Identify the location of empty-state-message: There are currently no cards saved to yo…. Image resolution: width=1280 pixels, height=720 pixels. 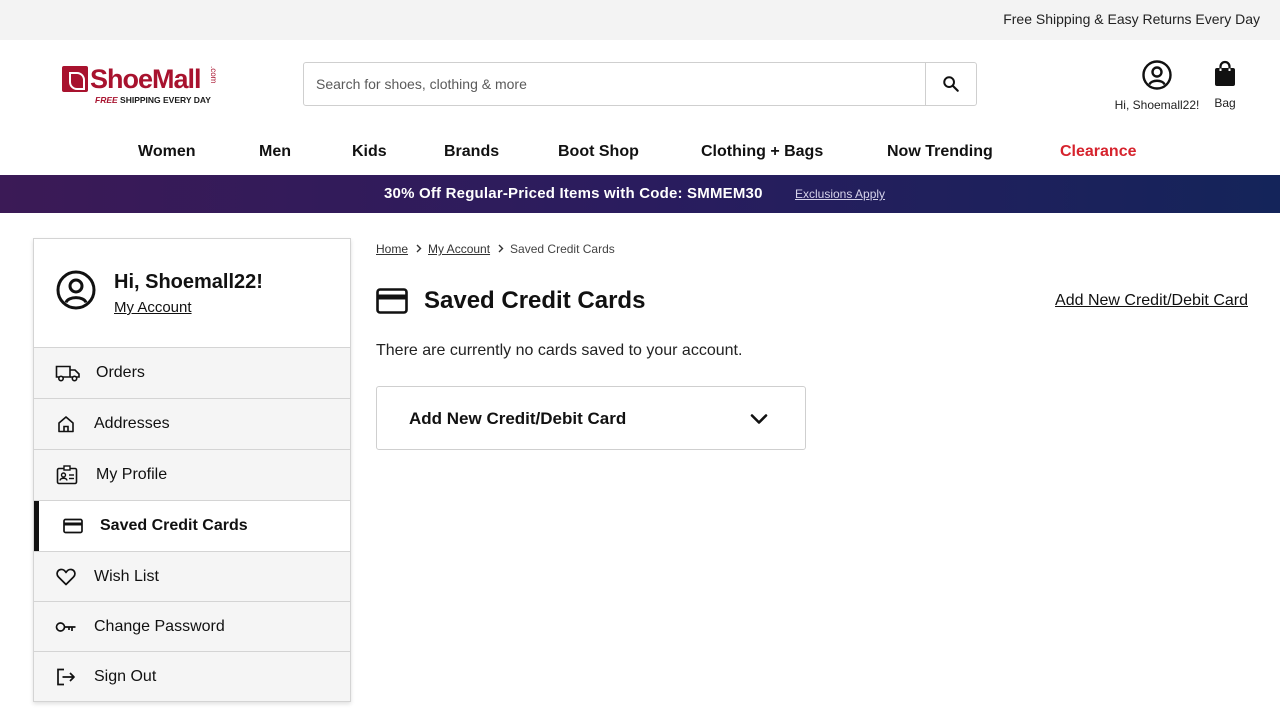
(559, 350).